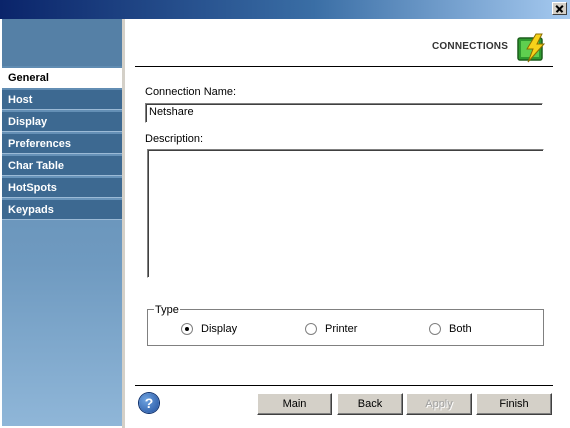 The height and width of the screenshot is (428, 570). I want to click on sidebar-item-keypads: Keypads, so click(62, 210).